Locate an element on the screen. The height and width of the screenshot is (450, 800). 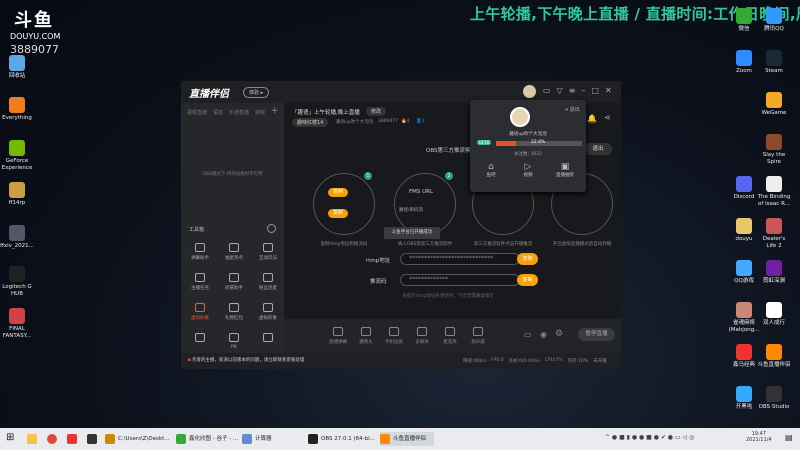
exit-obs-button: 退出 is located at coordinates (598, 149).